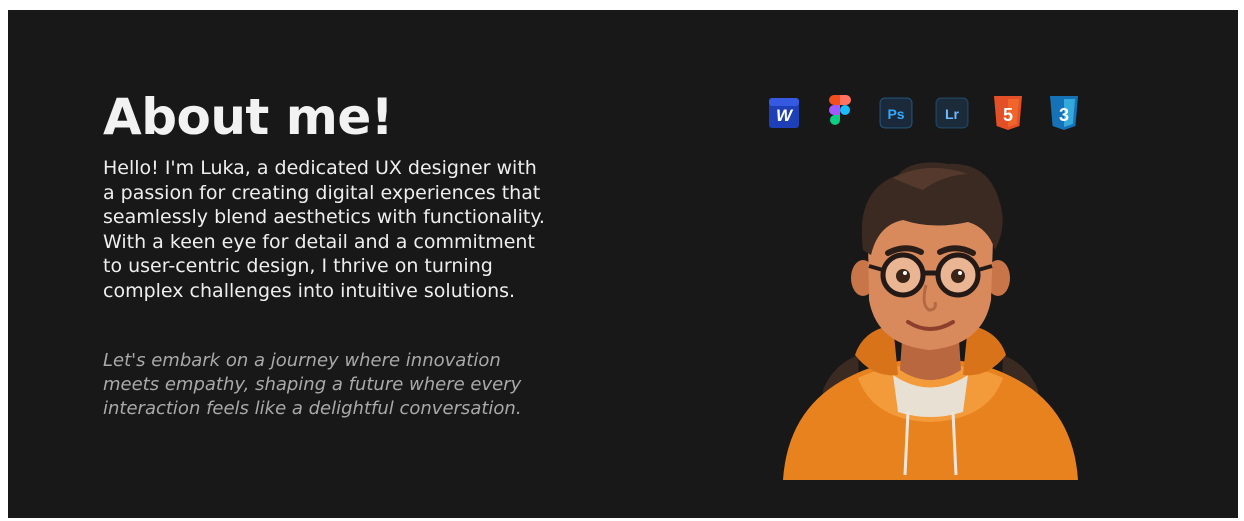  I want to click on lightroom-icon: Lr, so click(952, 113).